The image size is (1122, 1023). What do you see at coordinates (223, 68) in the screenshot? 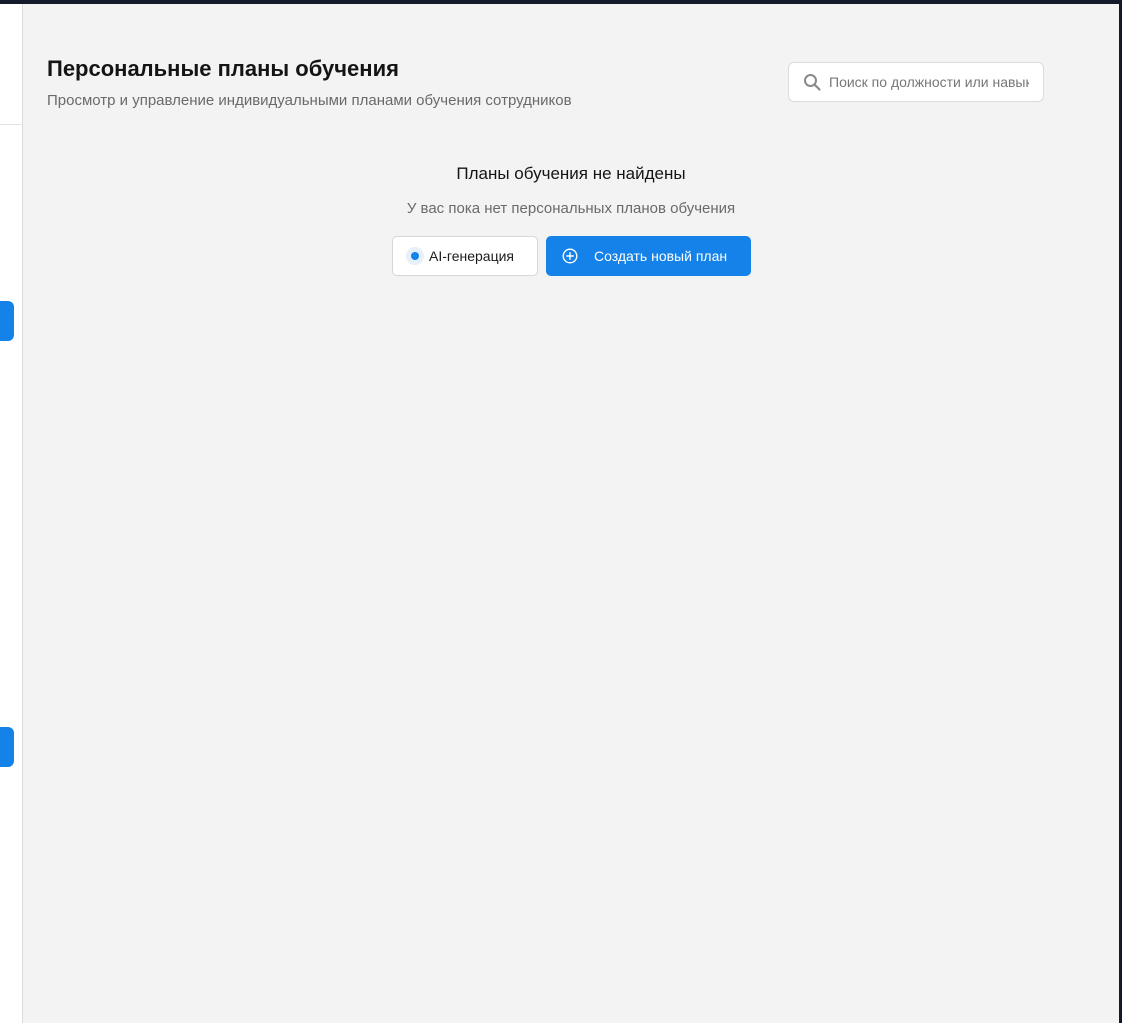
I see `page-title: Персональные планы обучения` at bounding box center [223, 68].